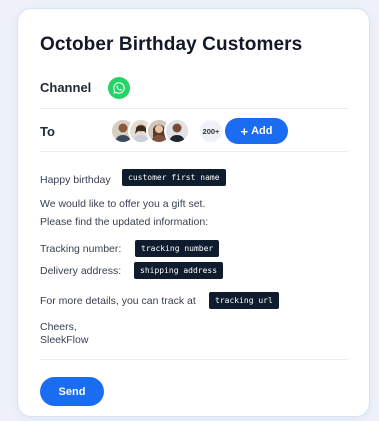  I want to click on variable-tag: shipping address, so click(179, 270).